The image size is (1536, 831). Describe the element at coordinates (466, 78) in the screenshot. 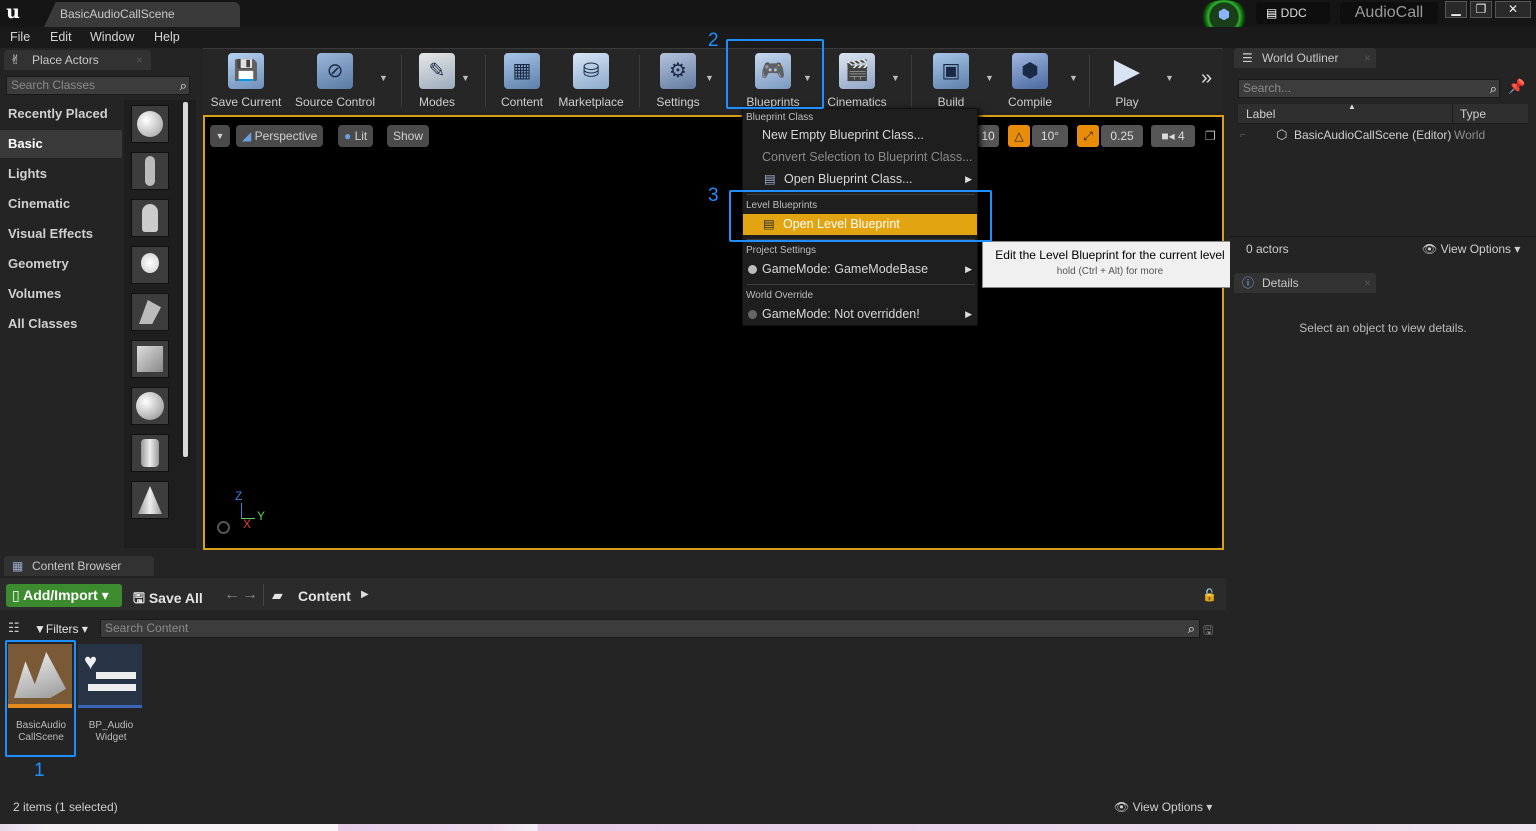

I see `modes-dropdown-arrow: ▼` at that location.